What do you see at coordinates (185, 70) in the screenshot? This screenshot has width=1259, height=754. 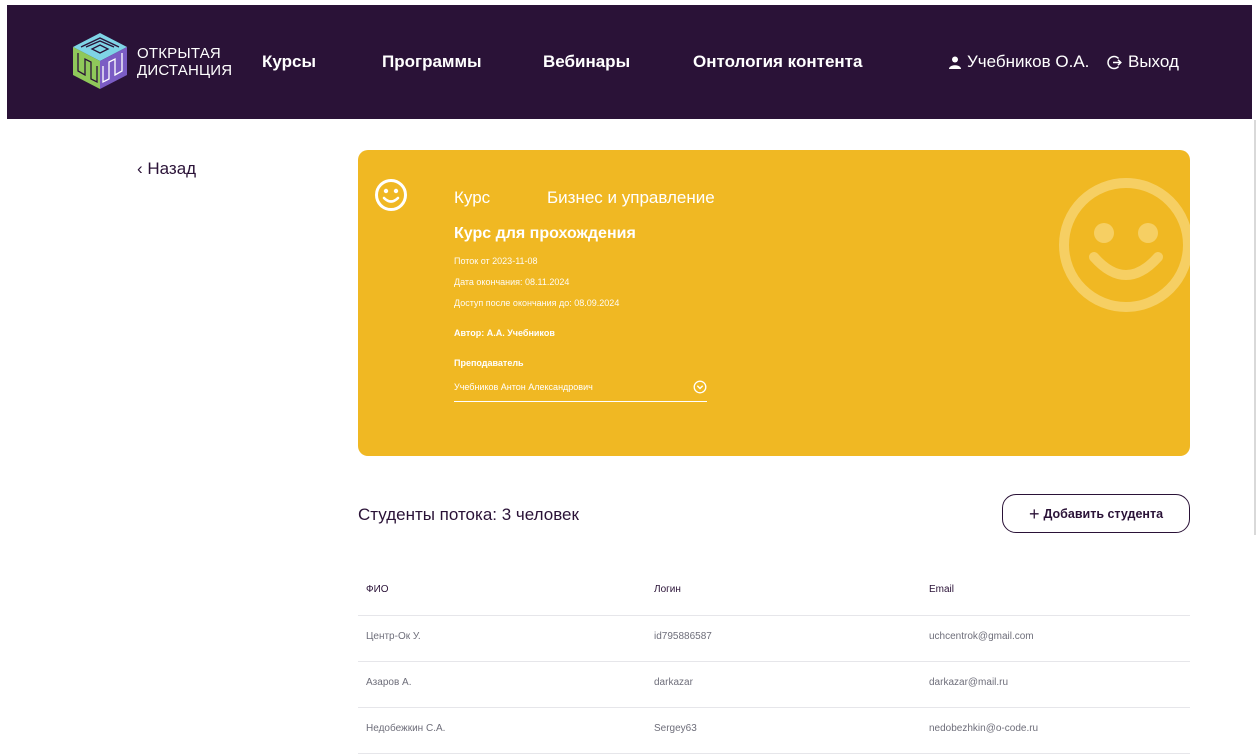 I see `logo-text-line2: ДИСТАНЦИЯ` at bounding box center [185, 70].